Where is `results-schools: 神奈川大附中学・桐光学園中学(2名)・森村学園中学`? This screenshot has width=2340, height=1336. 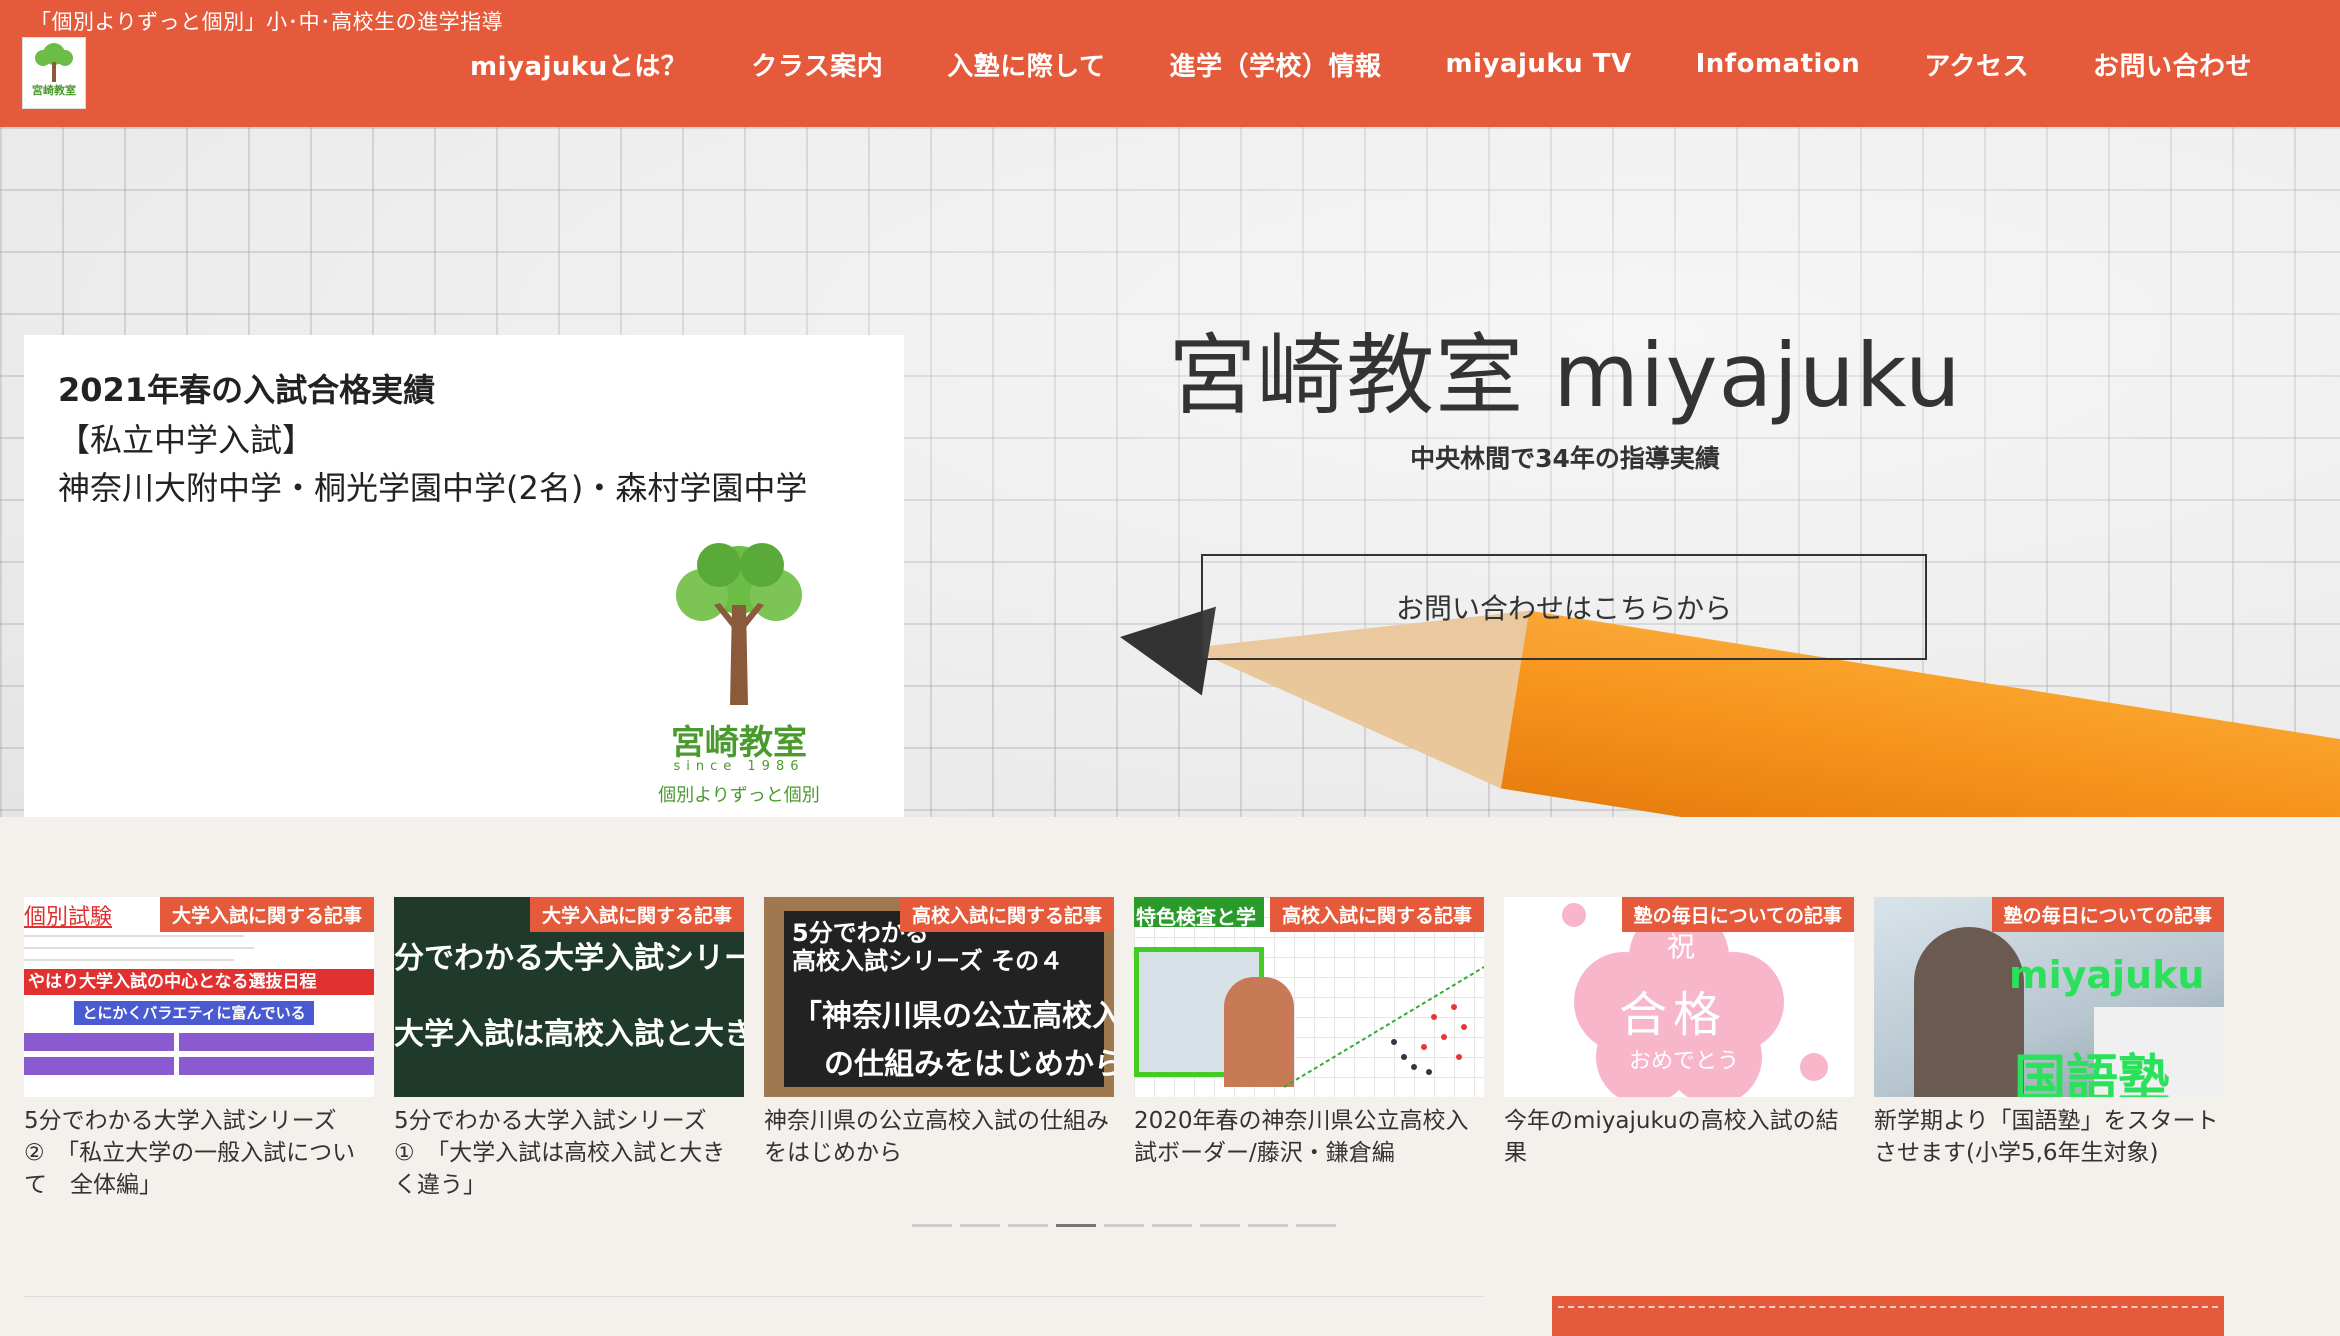
results-schools: 神奈川大附中学・桐光学園中学(2名)・森村学園中学 is located at coordinates (433, 488).